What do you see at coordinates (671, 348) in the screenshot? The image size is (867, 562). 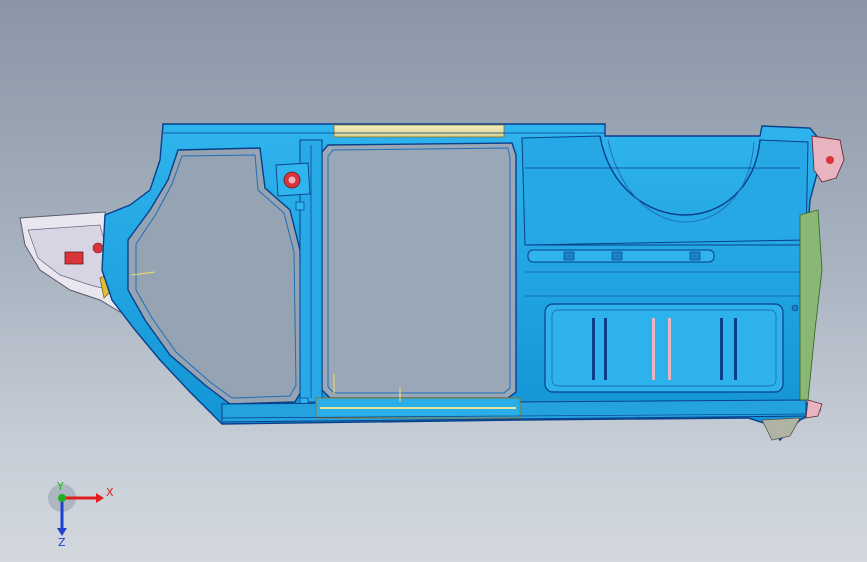 I see `lower-rear-panel` at bounding box center [671, 348].